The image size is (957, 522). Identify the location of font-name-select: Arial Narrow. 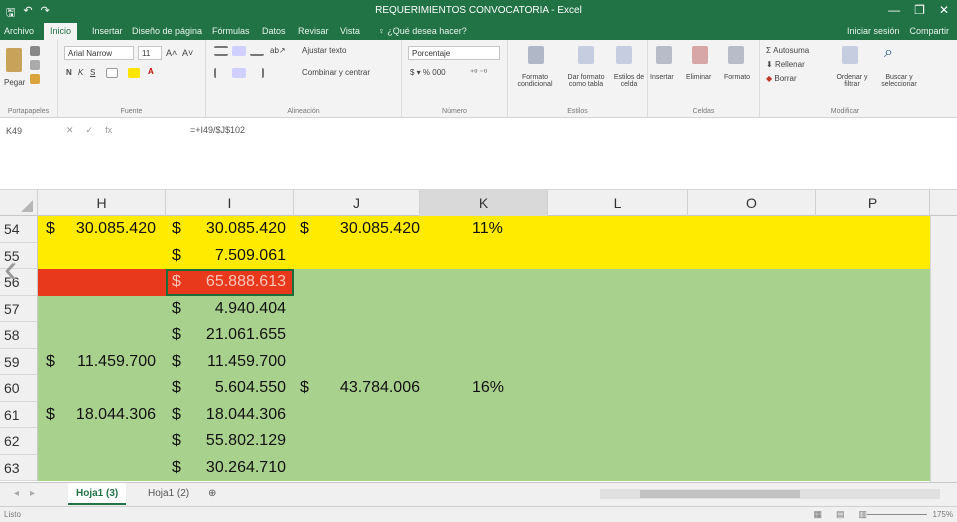
(99, 53).